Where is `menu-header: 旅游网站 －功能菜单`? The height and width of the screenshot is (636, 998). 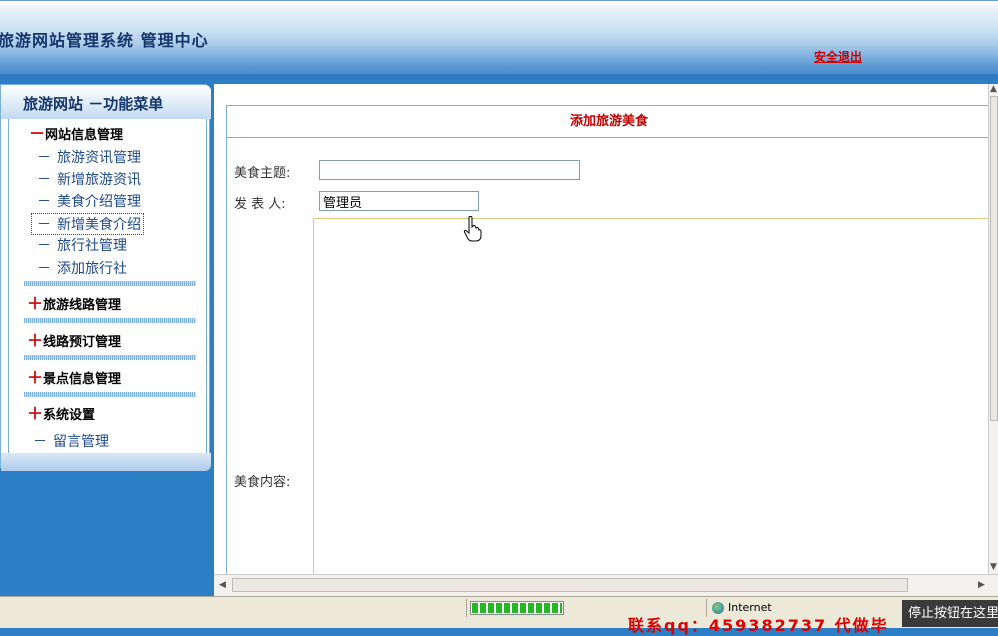
menu-header: 旅游网站 －功能菜单 is located at coordinates (106, 102).